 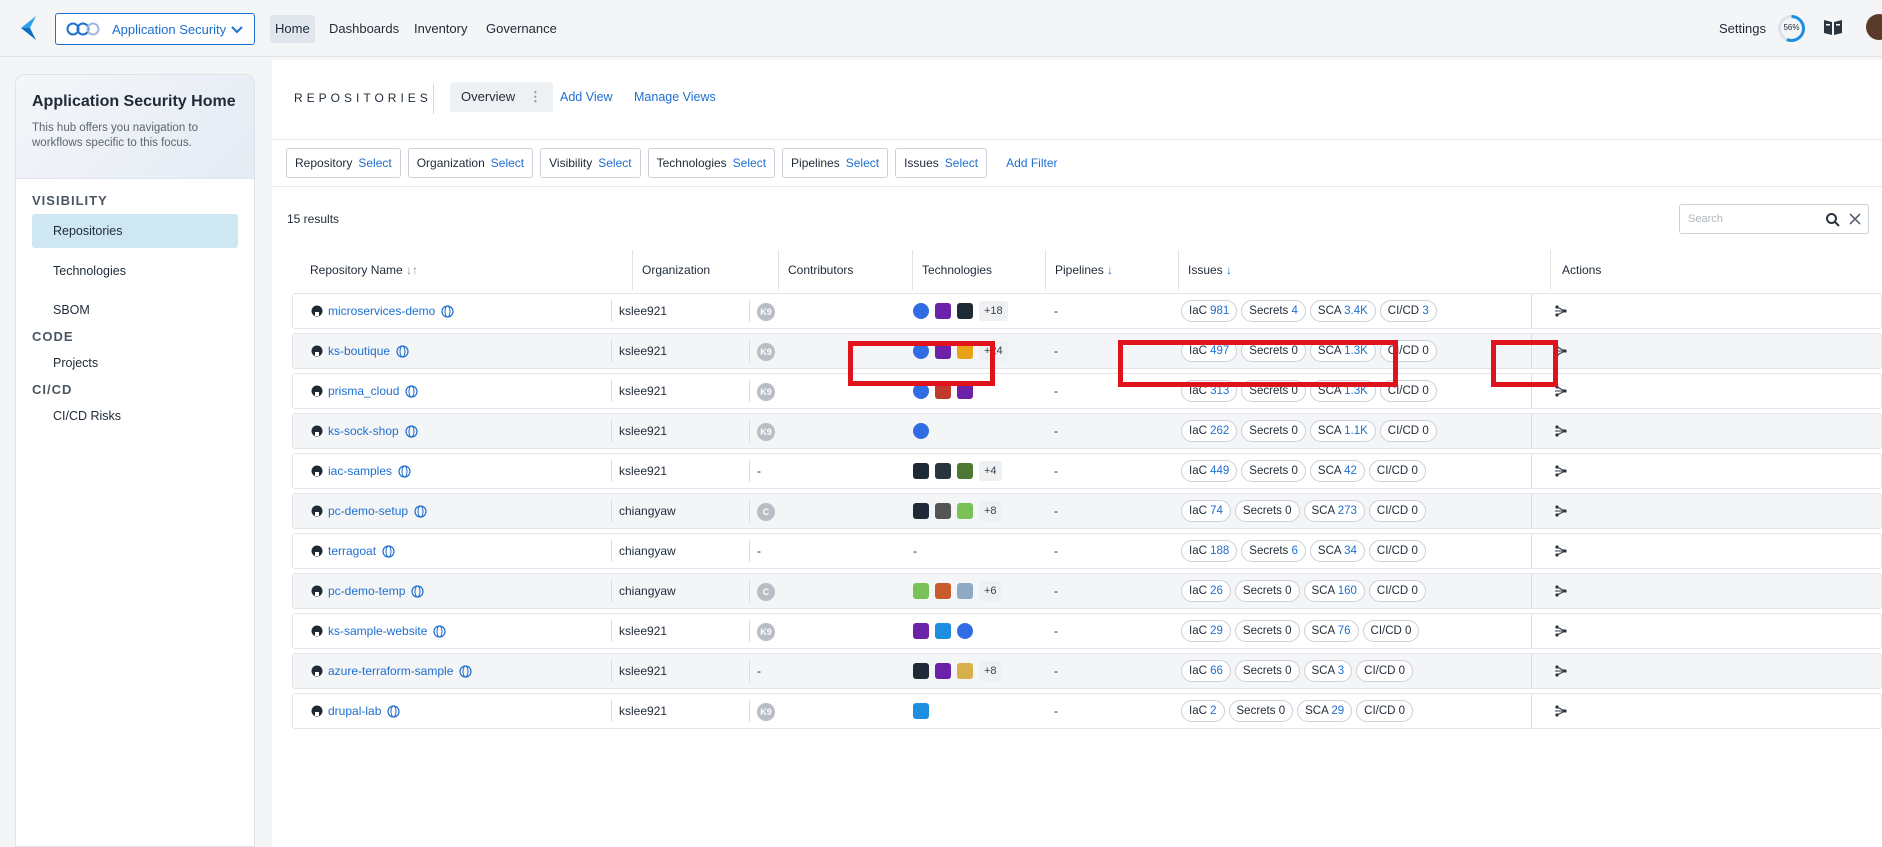 What do you see at coordinates (361, 551) in the screenshot?
I see `repository-link: terragoat` at bounding box center [361, 551].